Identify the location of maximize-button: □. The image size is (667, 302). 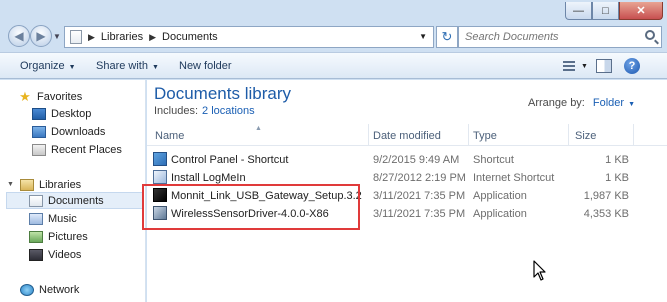
(605, 11).